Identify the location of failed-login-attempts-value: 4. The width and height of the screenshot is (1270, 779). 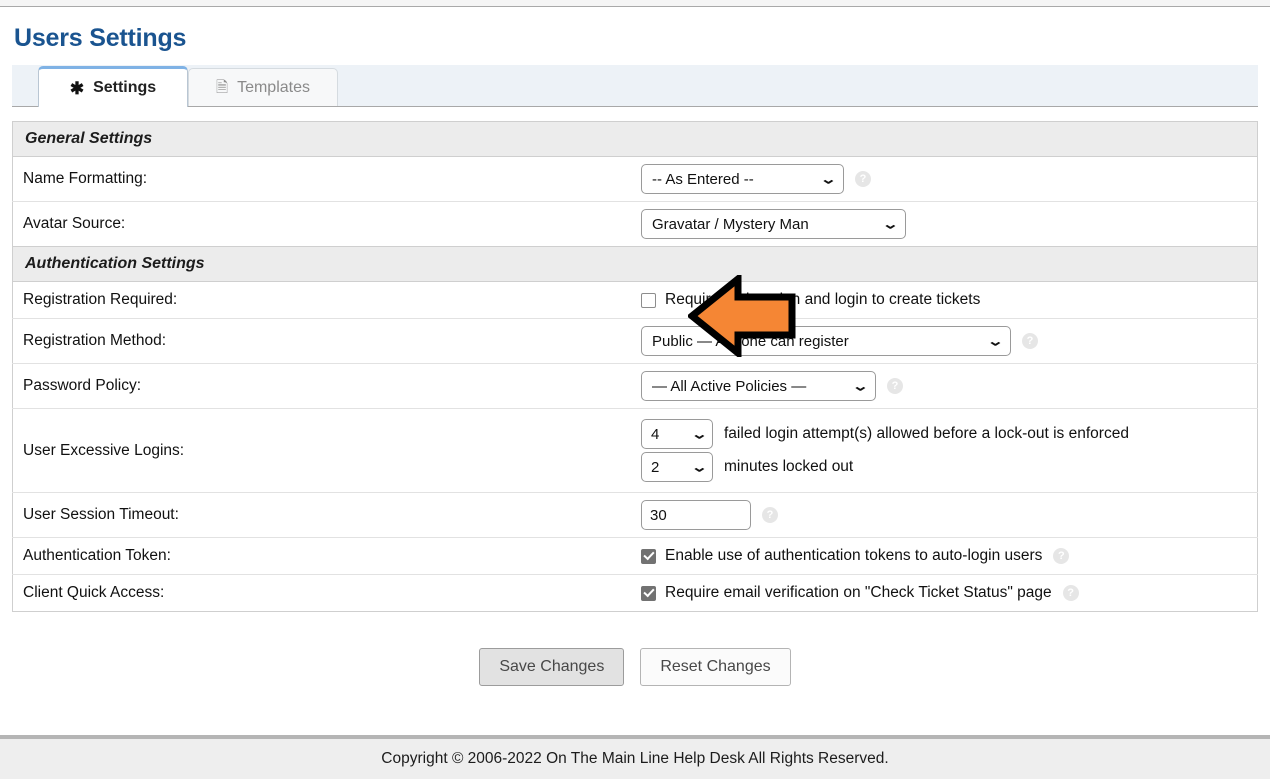
(655, 434).